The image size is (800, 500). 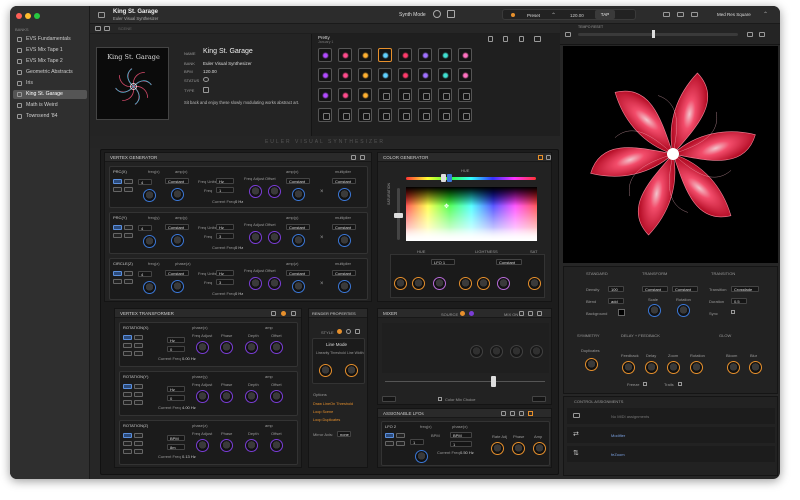 I want to click on transition-select: Crossfade, so click(x=745, y=289).